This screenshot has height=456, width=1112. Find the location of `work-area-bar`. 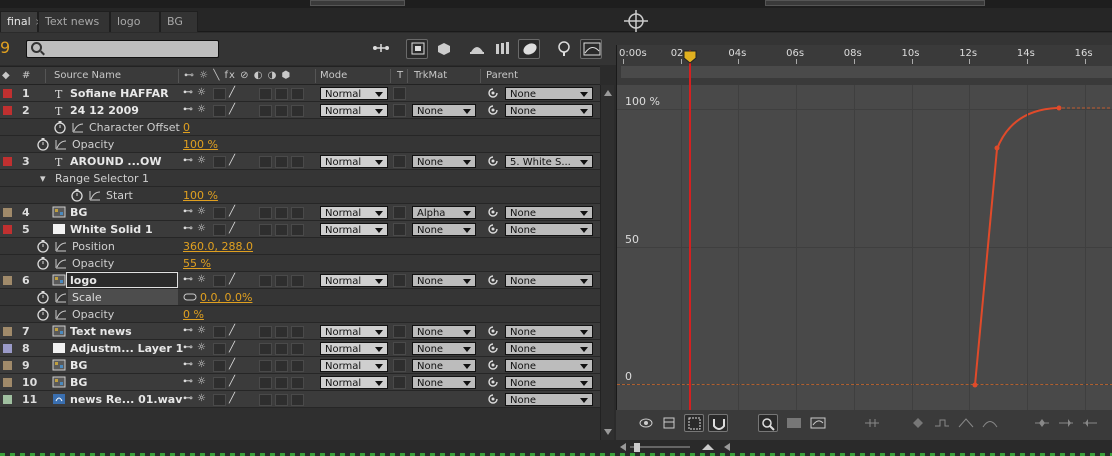

work-area-bar is located at coordinates (866, 72).